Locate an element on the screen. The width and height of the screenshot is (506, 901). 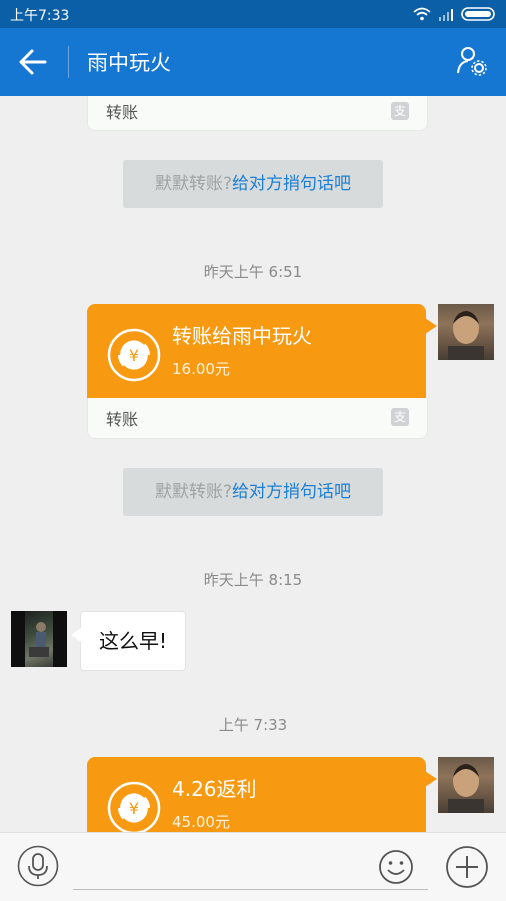
message-bubble-incoming: 这么早! is located at coordinates (129, 641).